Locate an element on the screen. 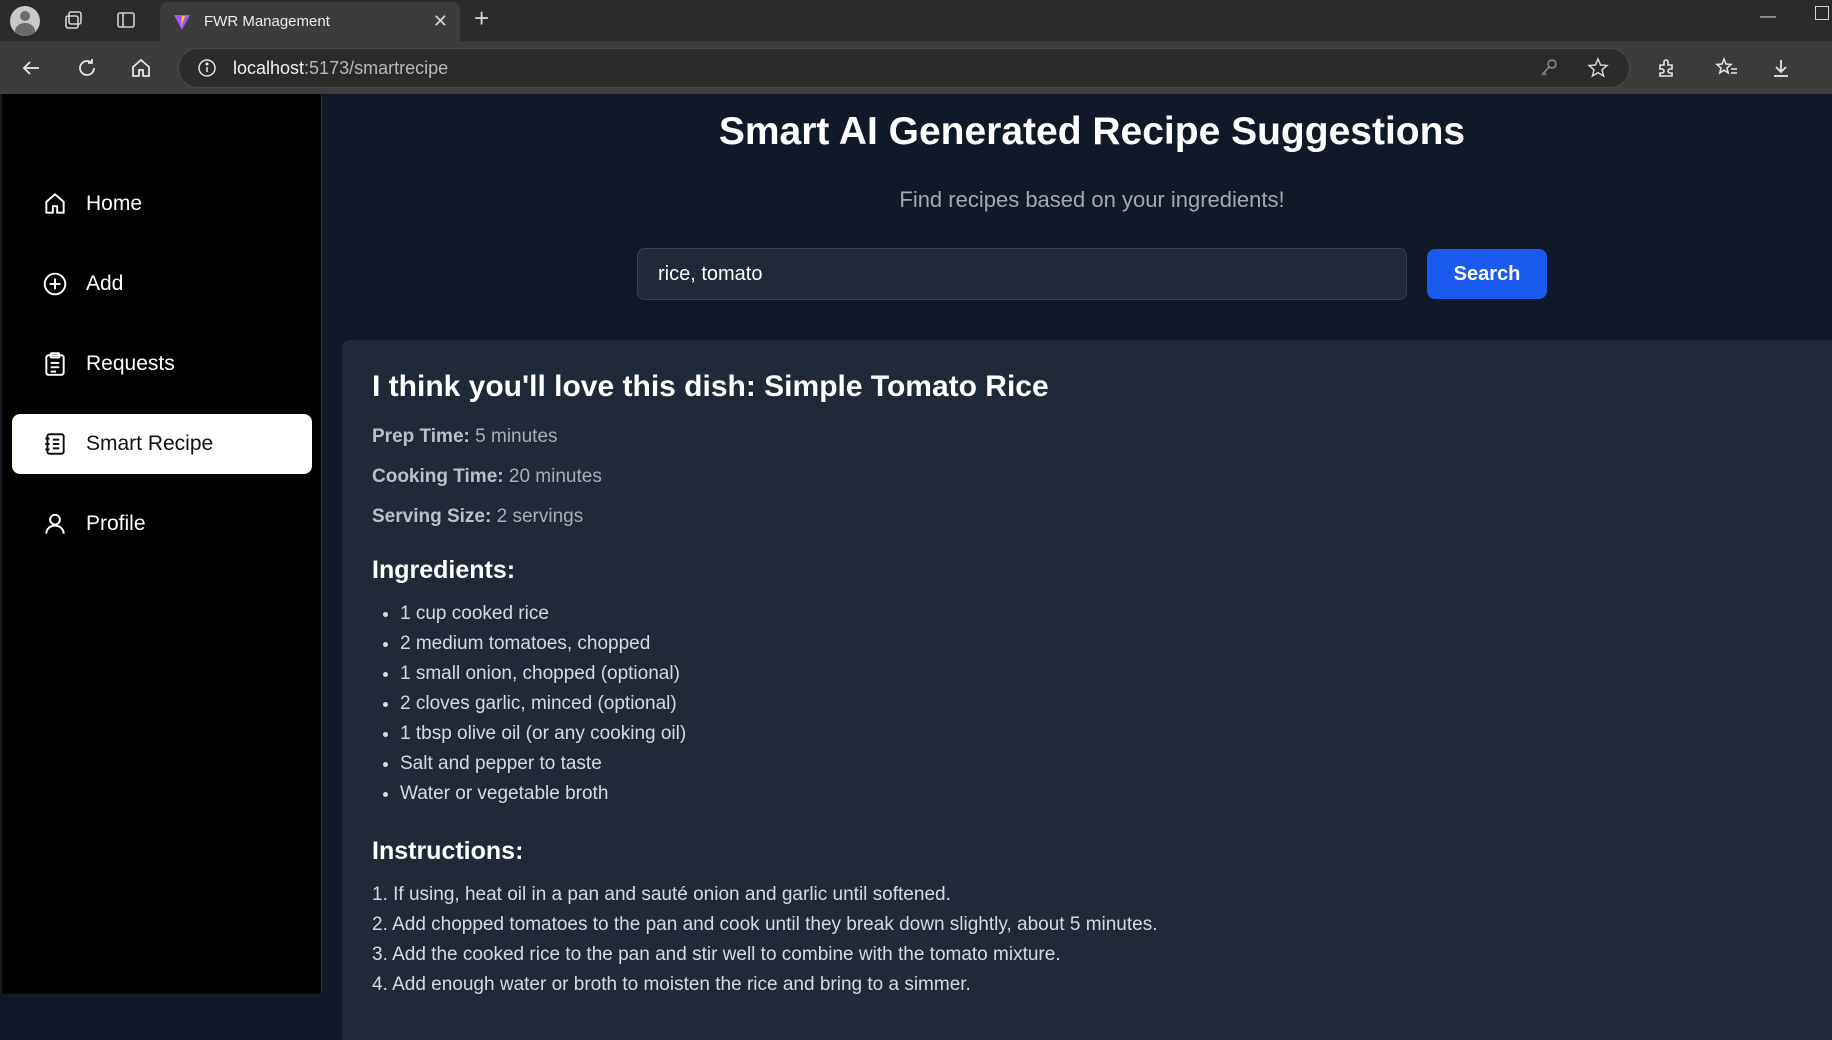 Image resolution: width=1832 pixels, height=1040 pixels. sidebar-item-requests: Requests is located at coordinates (162, 364).